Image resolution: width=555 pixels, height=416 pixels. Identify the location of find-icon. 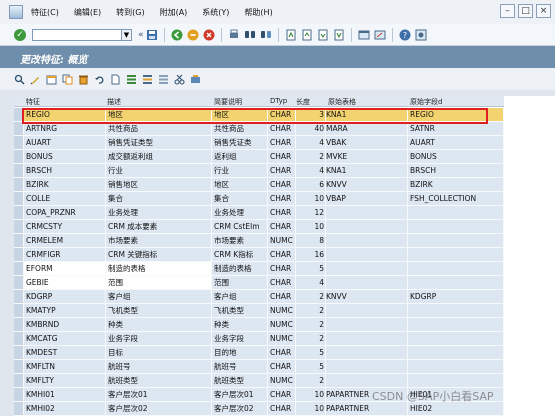
(250, 35).